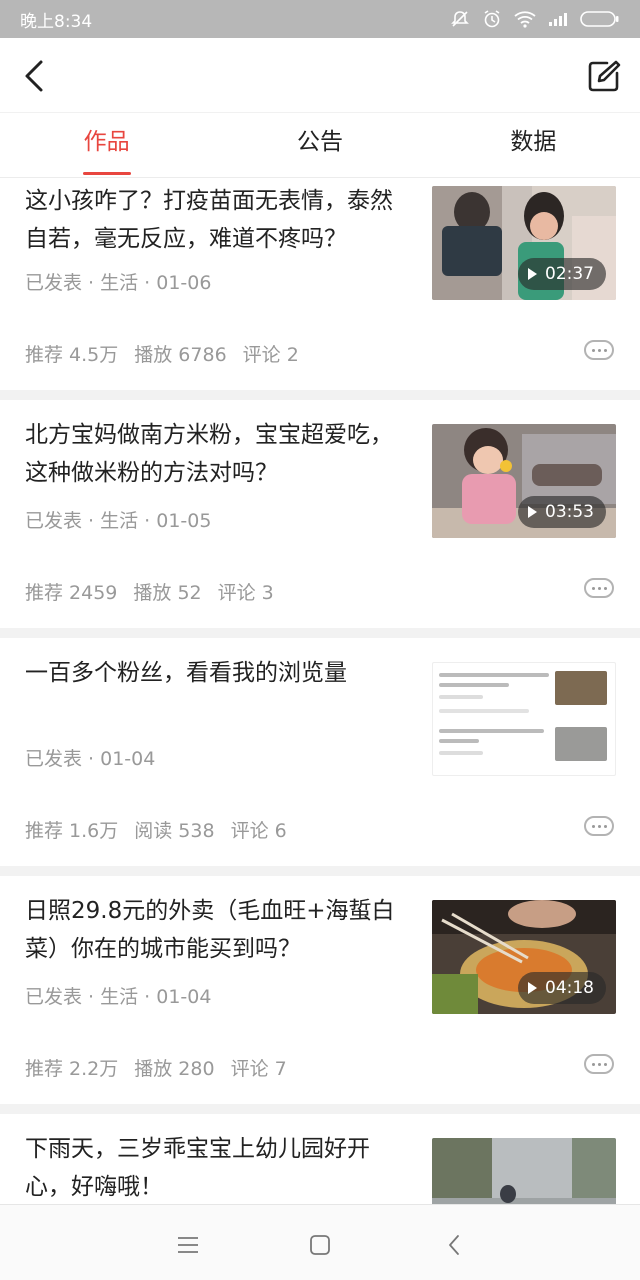  Describe the element at coordinates (72, 355) in the screenshot. I see `stat-recommend: 推荐 4.5万` at that location.